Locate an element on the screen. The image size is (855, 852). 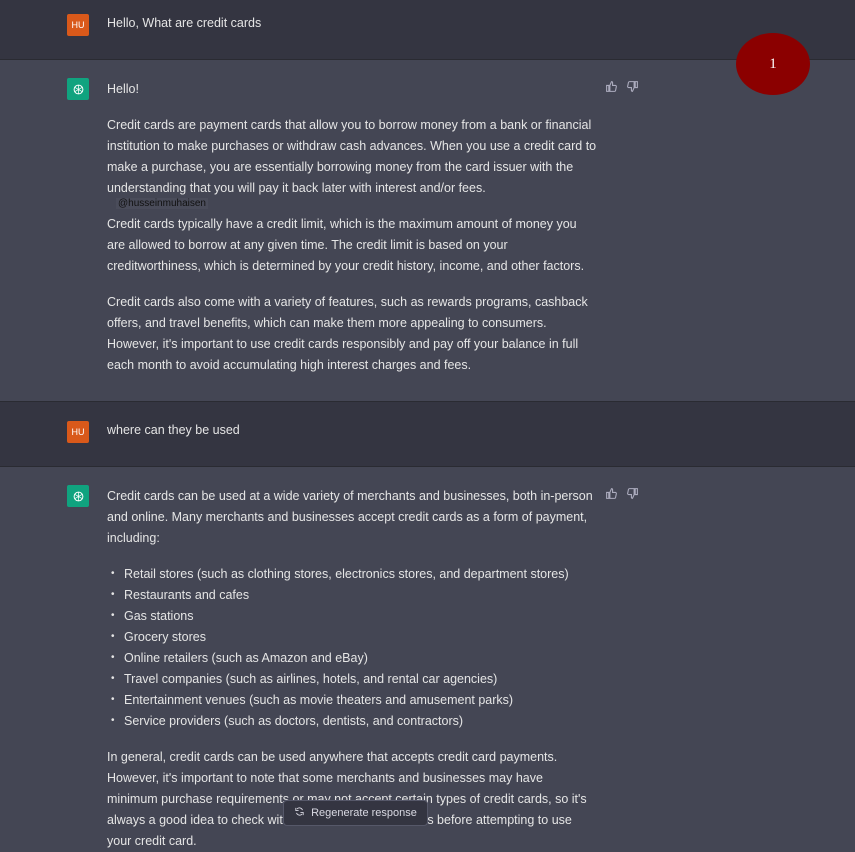
watermark-text: @husseinmuhaisen is located at coordinates (162, 203).